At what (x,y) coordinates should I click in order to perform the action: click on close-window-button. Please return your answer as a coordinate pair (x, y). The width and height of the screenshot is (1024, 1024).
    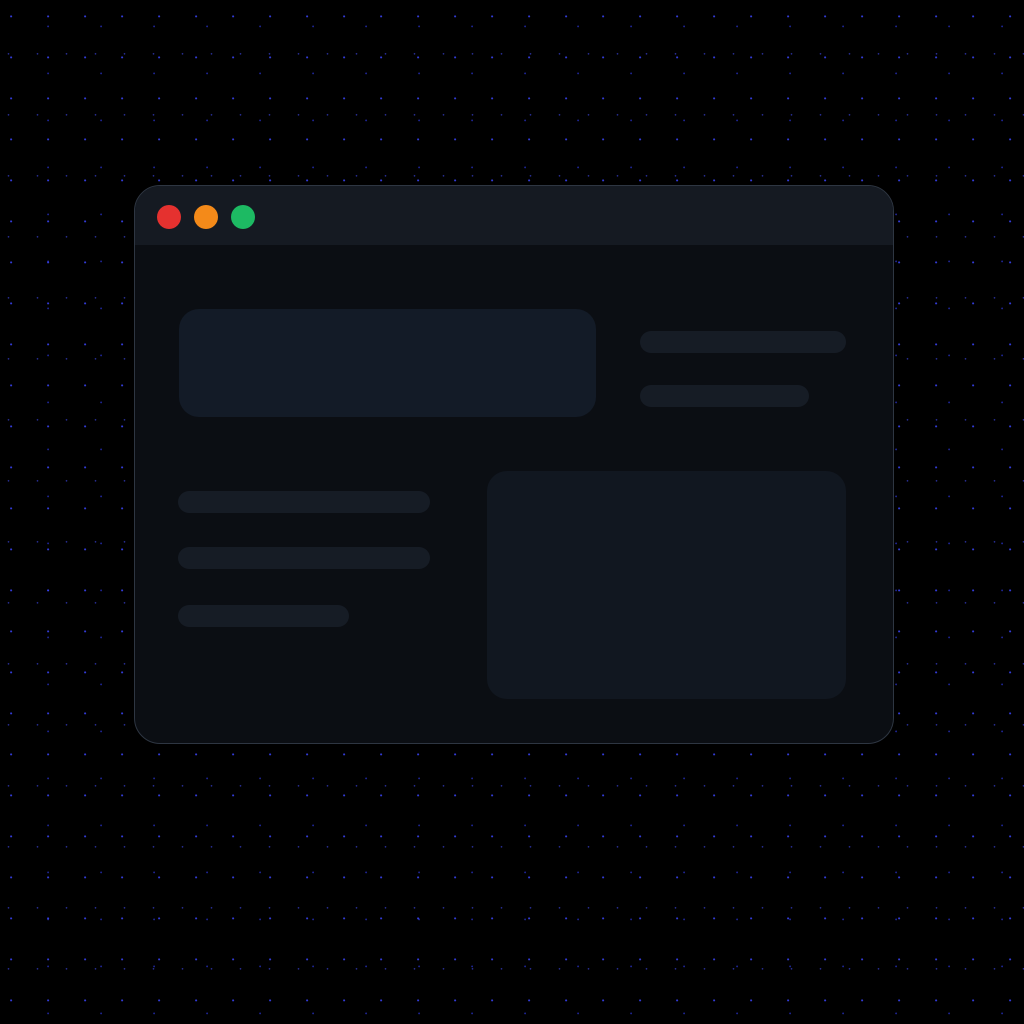
    Looking at the image, I should click on (169, 217).